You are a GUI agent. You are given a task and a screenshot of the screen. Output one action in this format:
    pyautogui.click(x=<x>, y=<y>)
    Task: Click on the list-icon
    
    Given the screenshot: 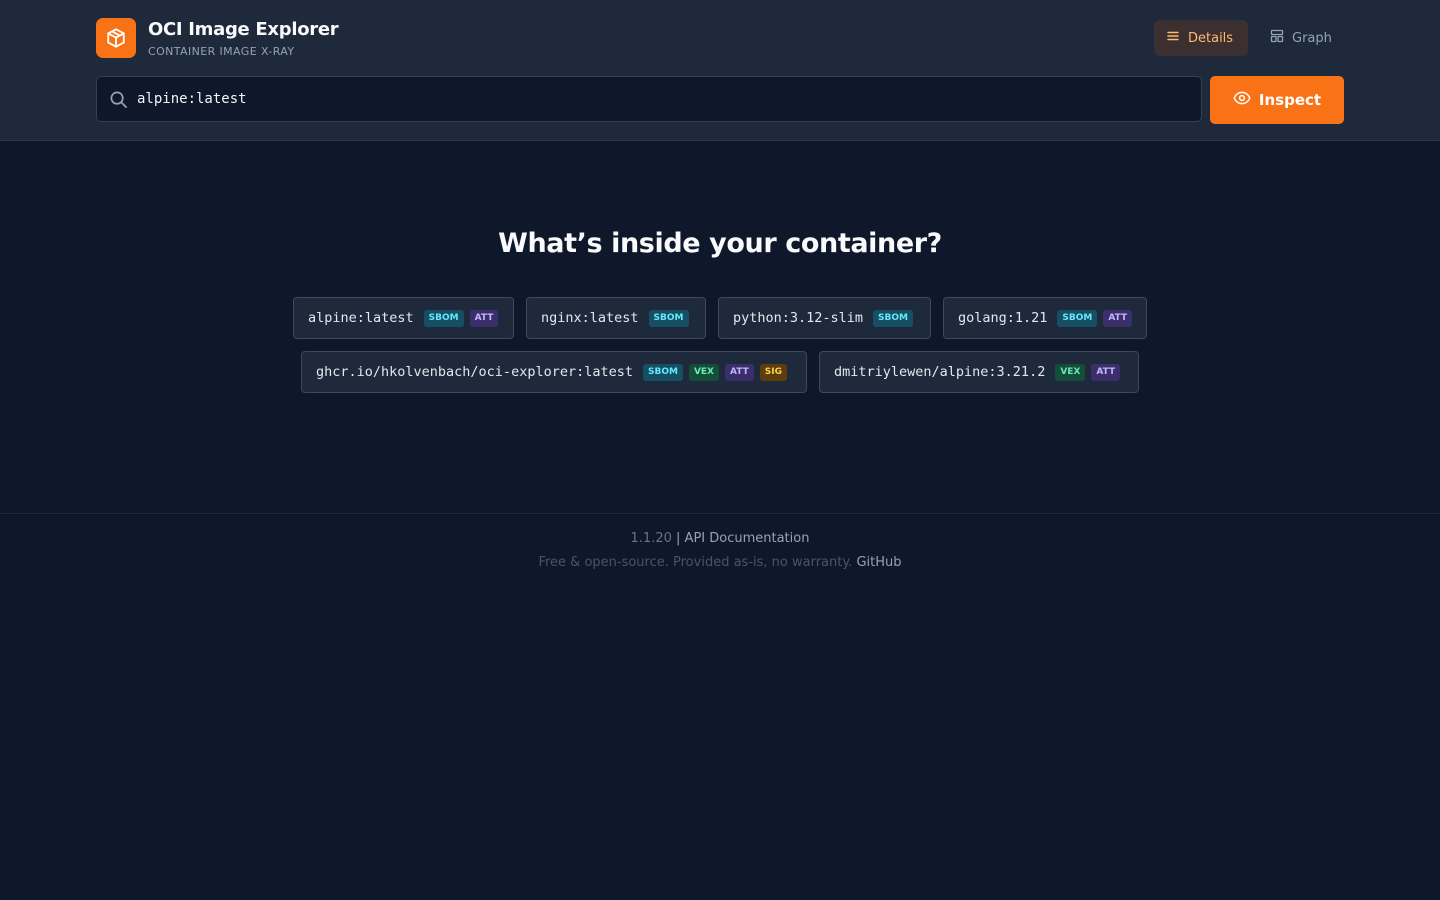 What is the action you would take?
    pyautogui.click(x=1173, y=38)
    